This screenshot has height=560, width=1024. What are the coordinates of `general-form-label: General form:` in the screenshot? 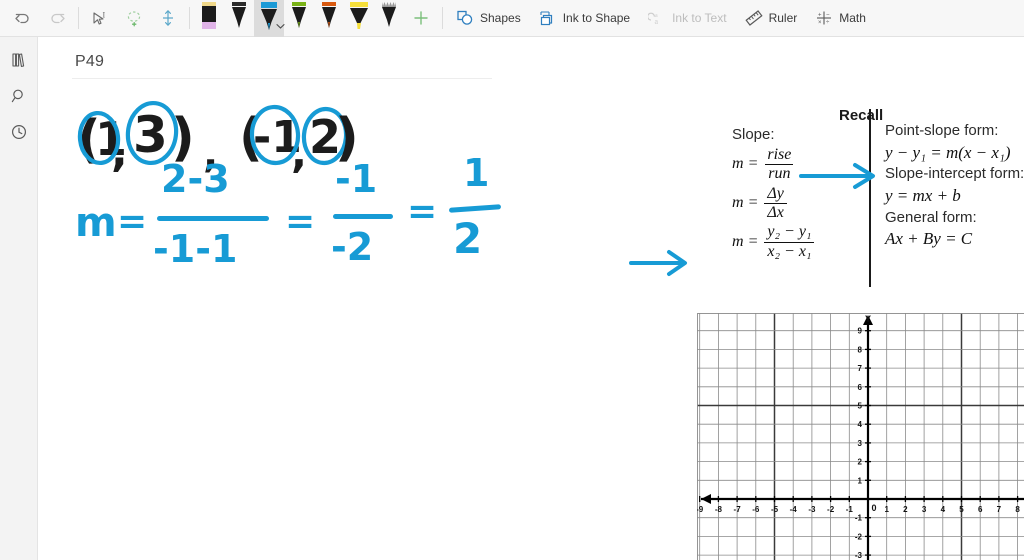 It's located at (931, 217).